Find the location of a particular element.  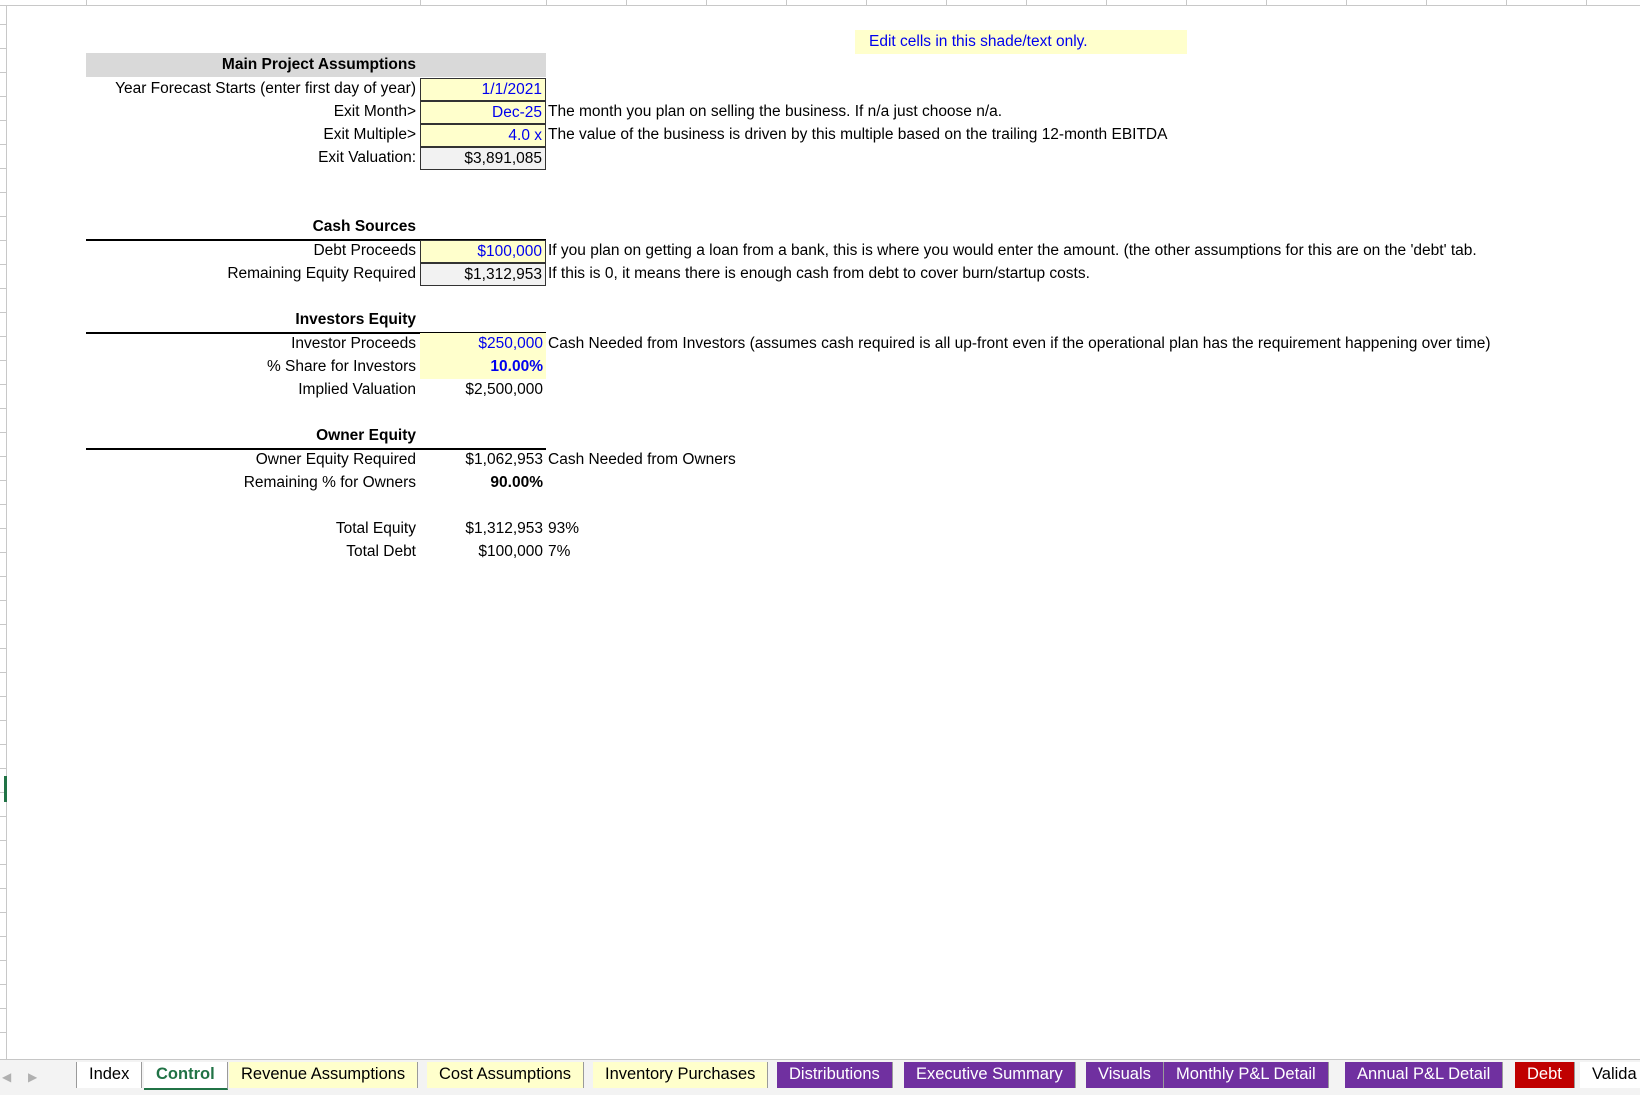

investor-share-label: % Share for Investors is located at coordinates (341, 366).